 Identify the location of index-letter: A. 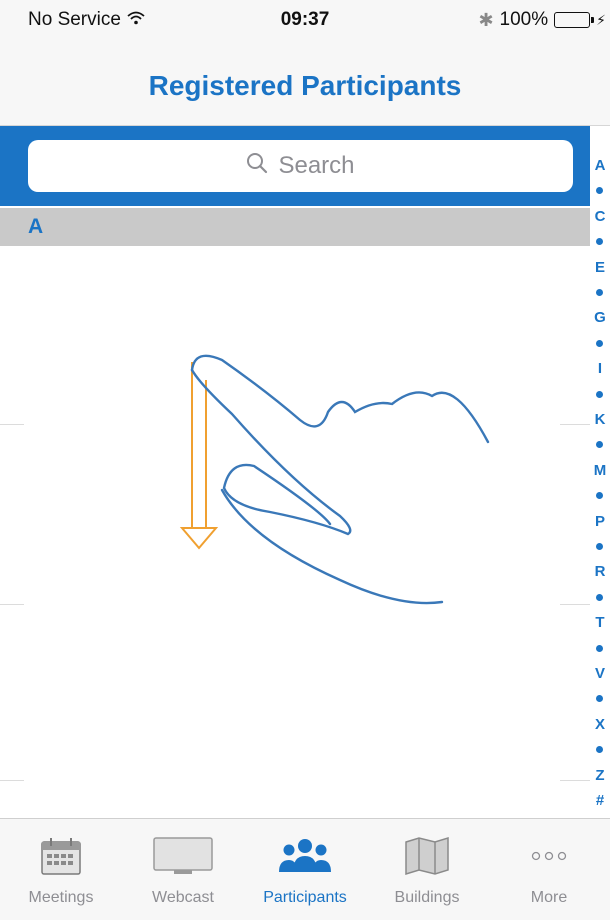
(600, 166).